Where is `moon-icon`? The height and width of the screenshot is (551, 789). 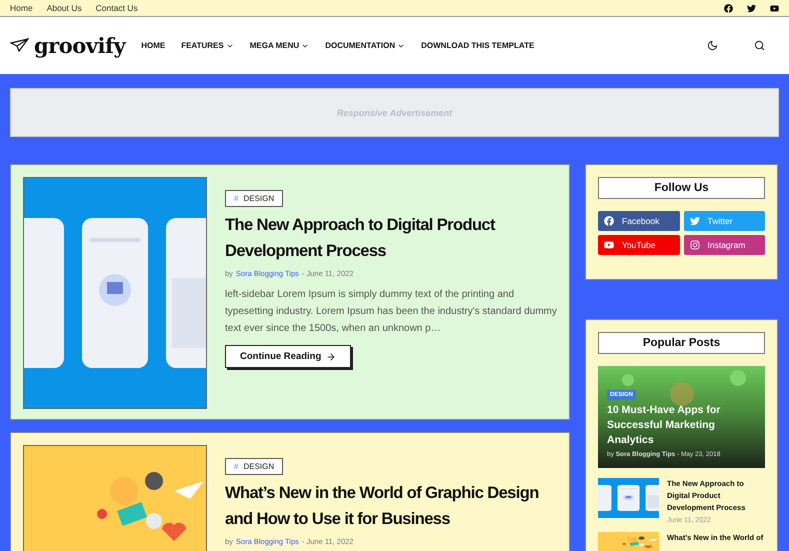
moon-icon is located at coordinates (712, 45).